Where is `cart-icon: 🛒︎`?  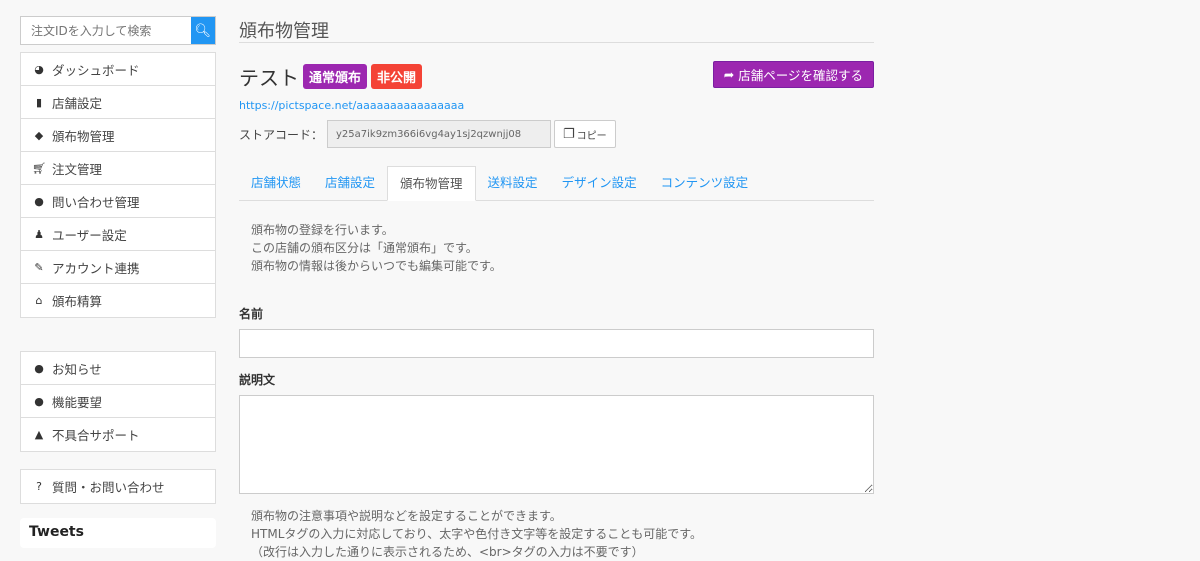
cart-icon: 🛒︎ is located at coordinates (39, 168).